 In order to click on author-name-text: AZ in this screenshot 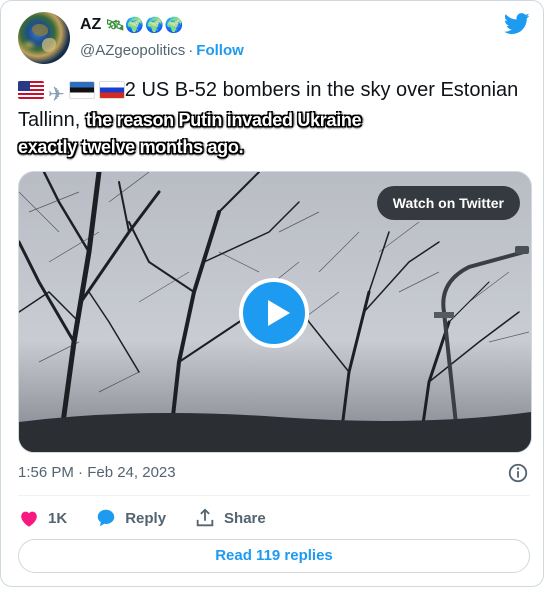, I will do `click(90, 25)`.